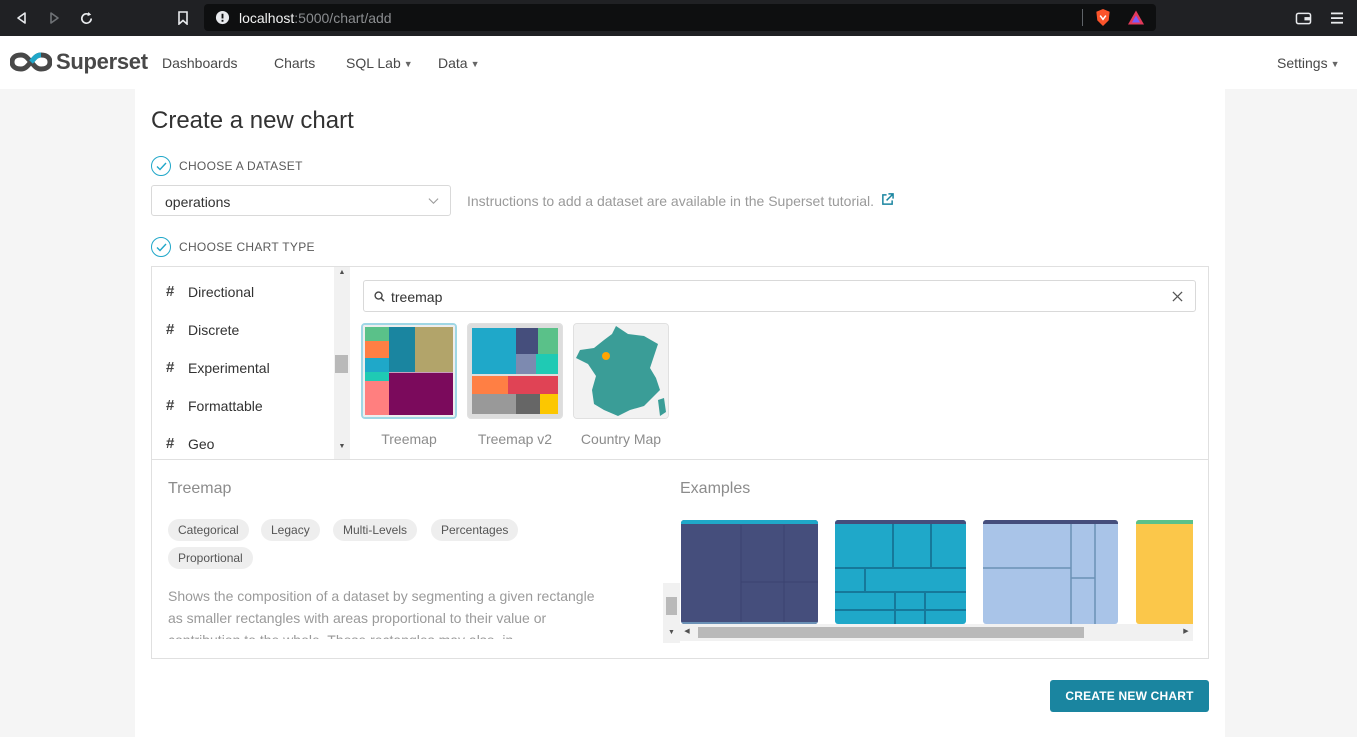 This screenshot has height=737, width=1357. Describe the element at coordinates (301, 200) in the screenshot. I see `dataset-select: operations` at that location.